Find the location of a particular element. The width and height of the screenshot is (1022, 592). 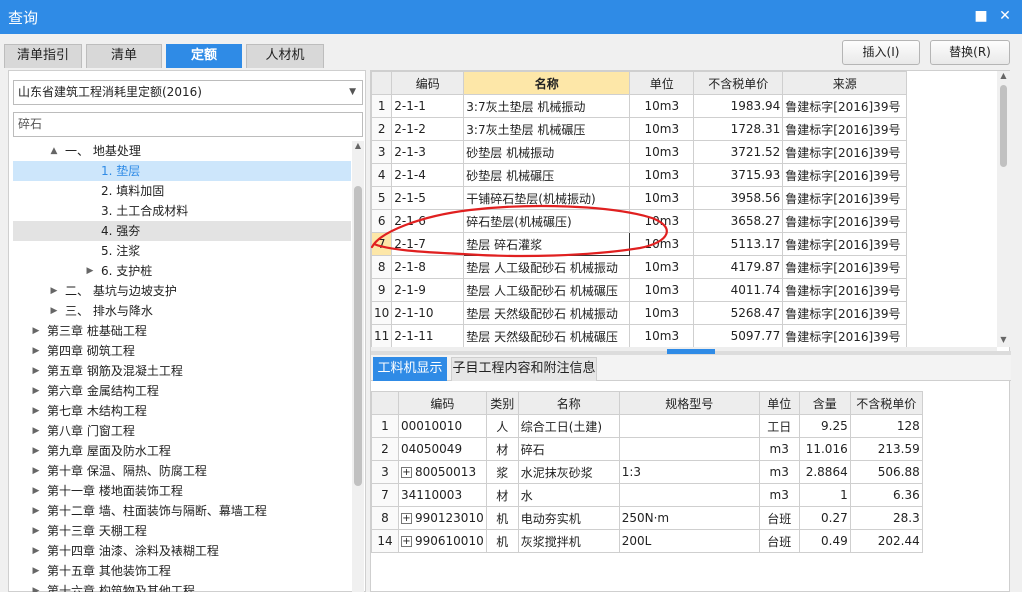

row-number: 5 is located at coordinates (381, 198).